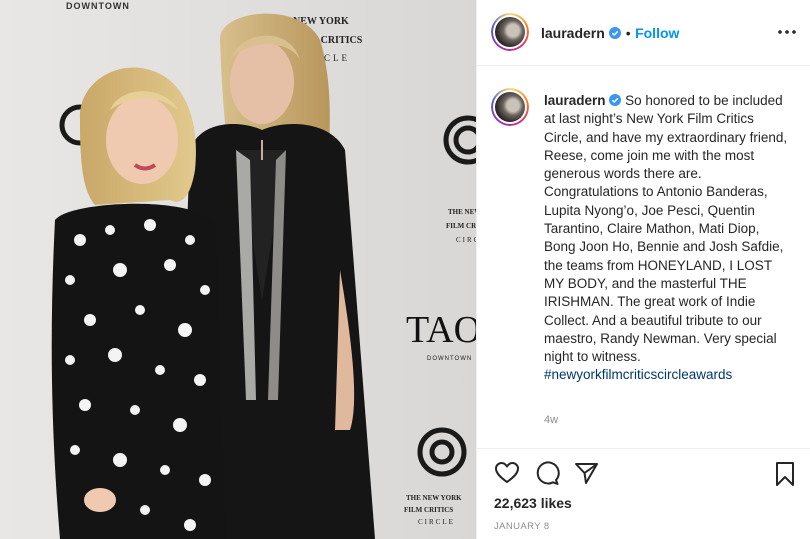 Image resolution: width=810 pixels, height=539 pixels. I want to click on header-username: lauradern, so click(573, 33).